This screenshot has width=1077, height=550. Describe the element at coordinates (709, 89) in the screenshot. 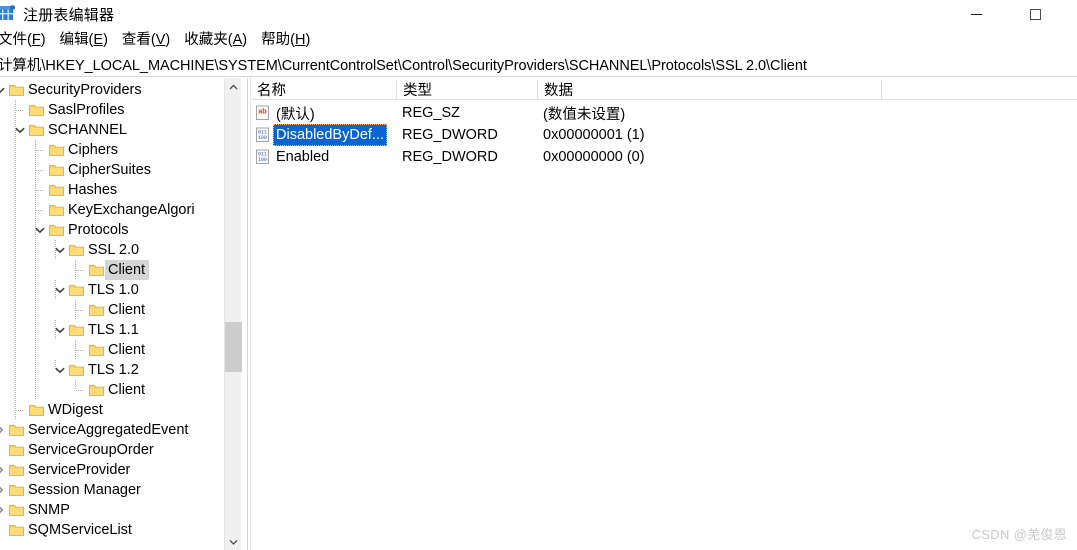

I see `column-header-data: 数据` at that location.